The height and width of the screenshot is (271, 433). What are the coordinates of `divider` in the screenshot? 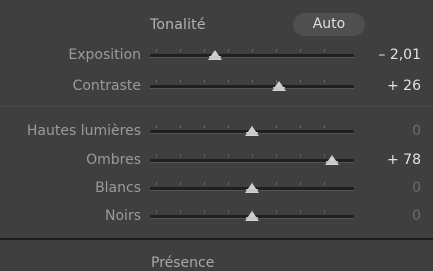 It's located at (216, 106).